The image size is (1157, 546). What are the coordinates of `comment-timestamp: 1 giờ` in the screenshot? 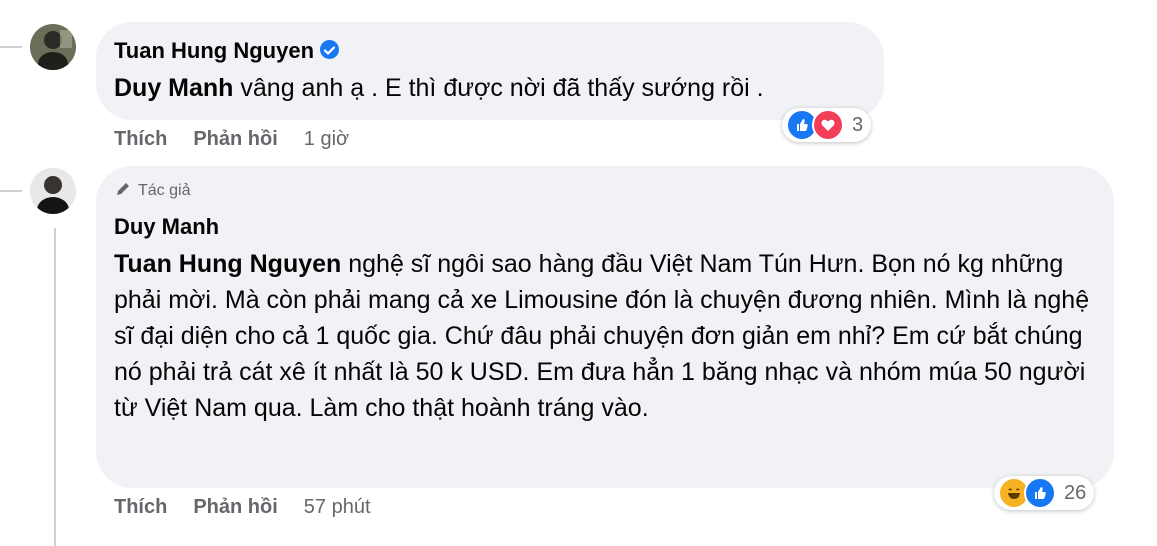 It's located at (326, 139).